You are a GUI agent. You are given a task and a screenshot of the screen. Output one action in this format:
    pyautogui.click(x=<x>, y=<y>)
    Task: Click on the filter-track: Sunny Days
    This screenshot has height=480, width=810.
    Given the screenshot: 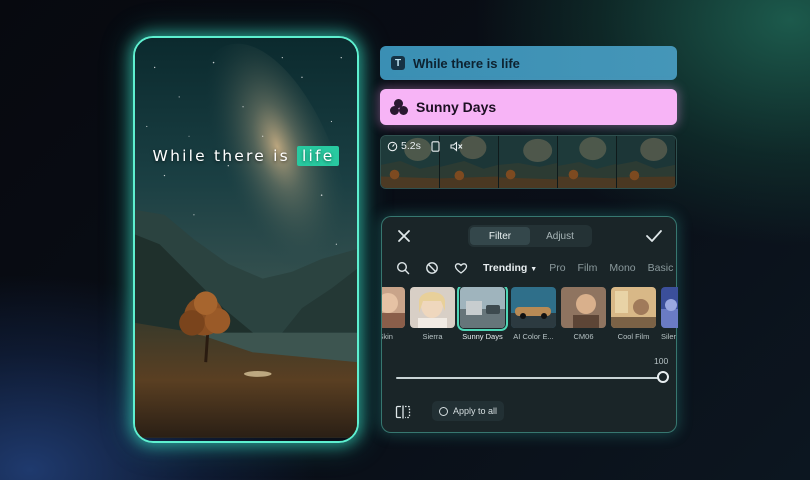 What is the action you would take?
    pyautogui.click(x=528, y=107)
    